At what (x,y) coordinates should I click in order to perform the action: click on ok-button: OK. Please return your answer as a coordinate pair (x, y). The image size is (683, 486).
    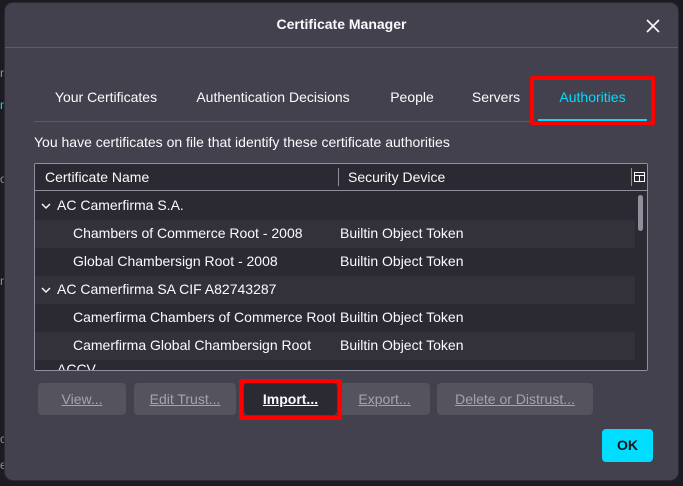
    Looking at the image, I should click on (627, 445).